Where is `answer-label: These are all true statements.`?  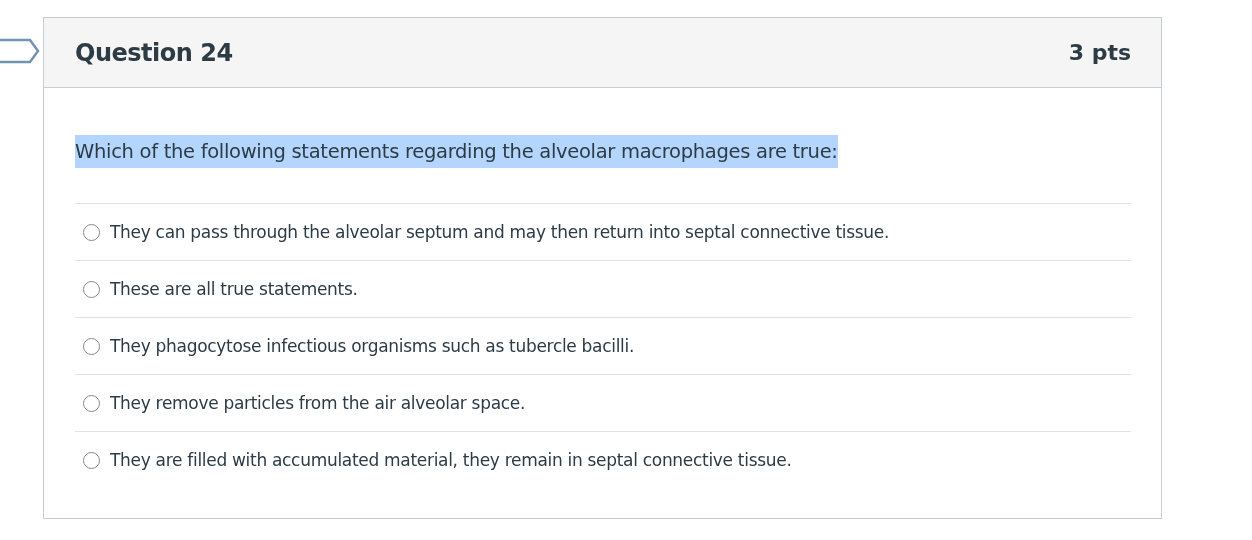
answer-label: These are all true statements. is located at coordinates (234, 289).